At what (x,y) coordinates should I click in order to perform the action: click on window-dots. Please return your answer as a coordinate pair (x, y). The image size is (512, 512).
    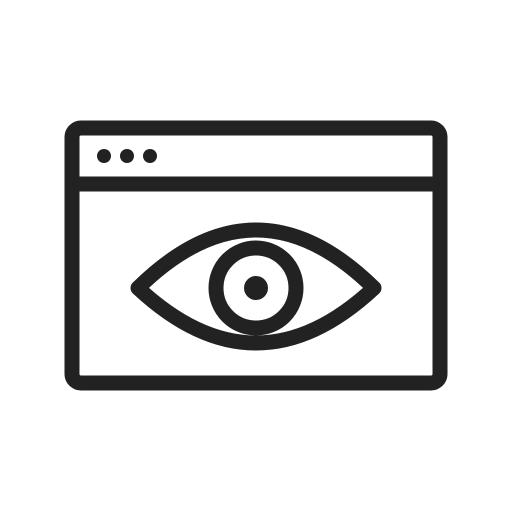
    Looking at the image, I should click on (127, 156).